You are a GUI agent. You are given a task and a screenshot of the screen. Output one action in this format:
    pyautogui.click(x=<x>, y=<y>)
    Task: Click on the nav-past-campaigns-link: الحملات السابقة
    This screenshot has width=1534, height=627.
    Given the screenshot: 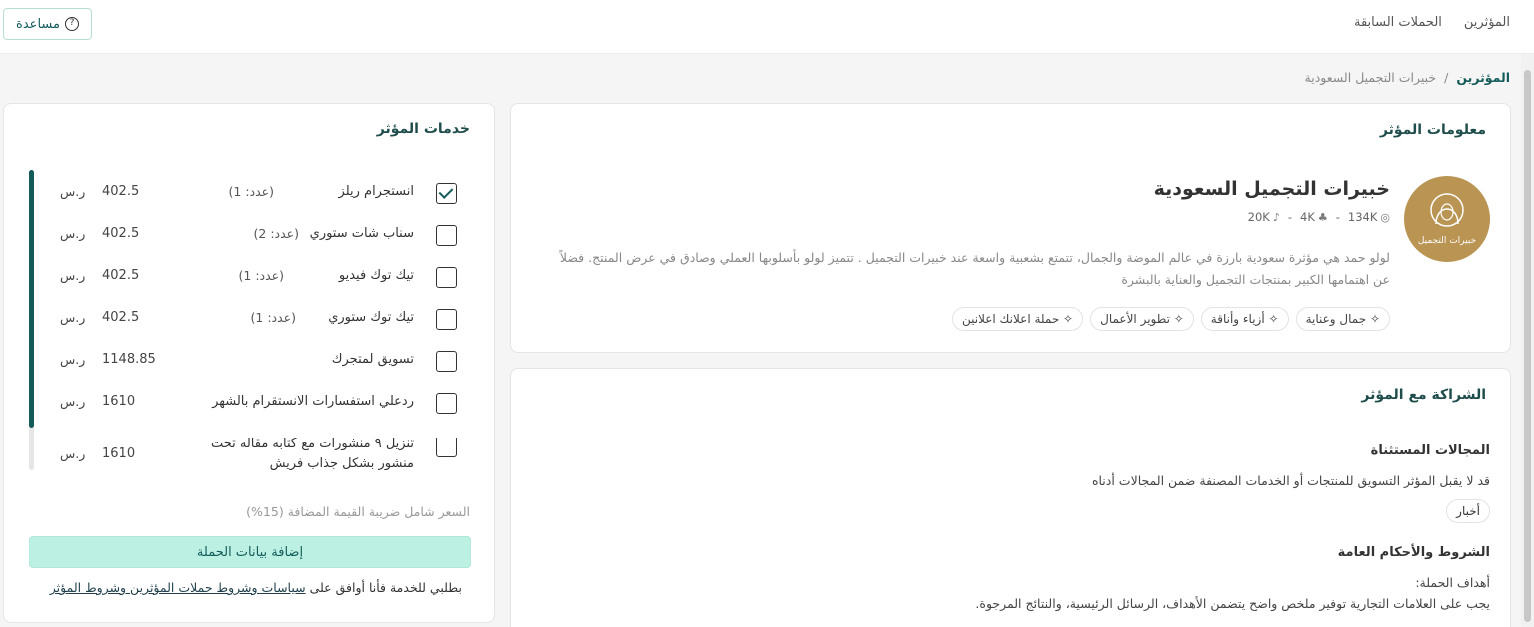 What is the action you would take?
    pyautogui.click(x=1398, y=22)
    